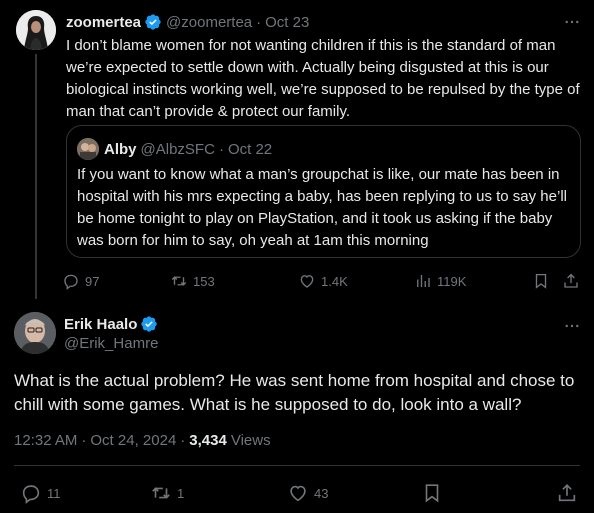 This screenshot has height=513, width=594. What do you see at coordinates (334, 281) in the screenshot?
I see `like-count: 1.4K` at bounding box center [334, 281].